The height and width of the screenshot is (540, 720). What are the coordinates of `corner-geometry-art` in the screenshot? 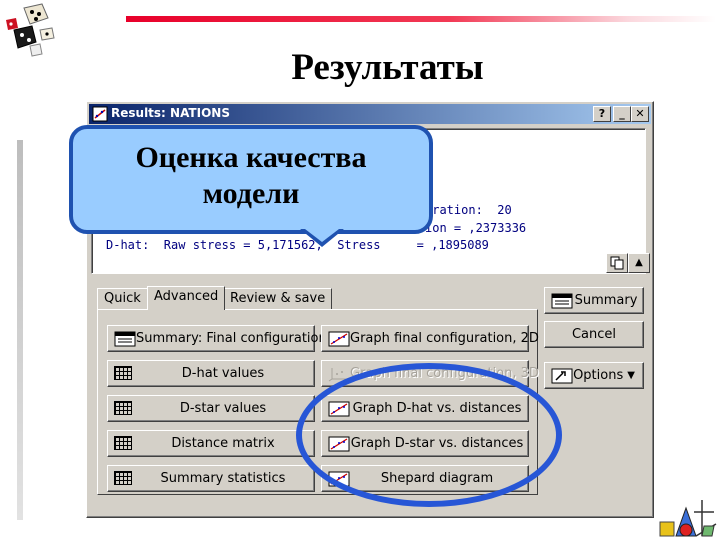 It's located at (688, 518).